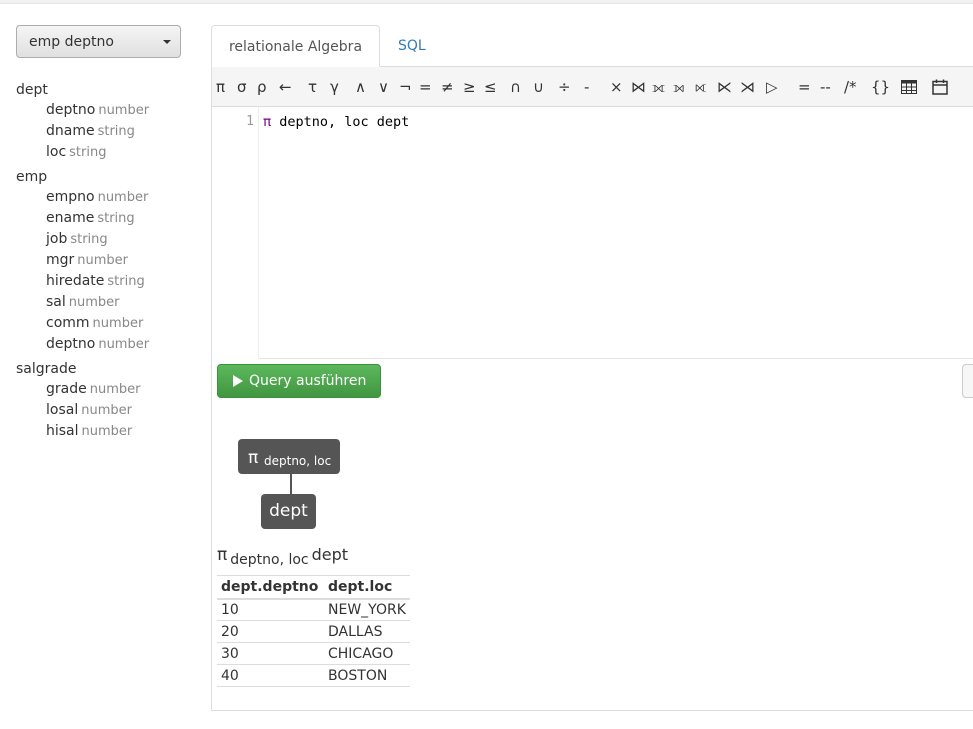 This screenshot has width=973, height=729. I want to click on result-row: 20 DALLAS, so click(313, 631).